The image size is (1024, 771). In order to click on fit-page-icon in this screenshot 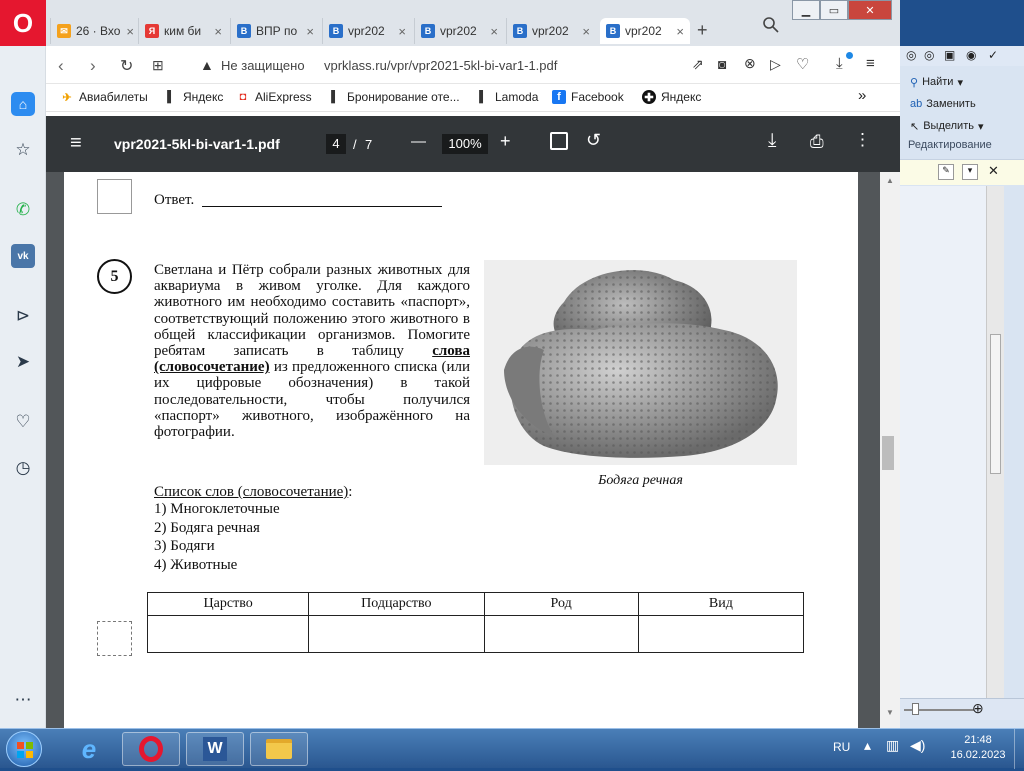, I will do `click(559, 141)`.